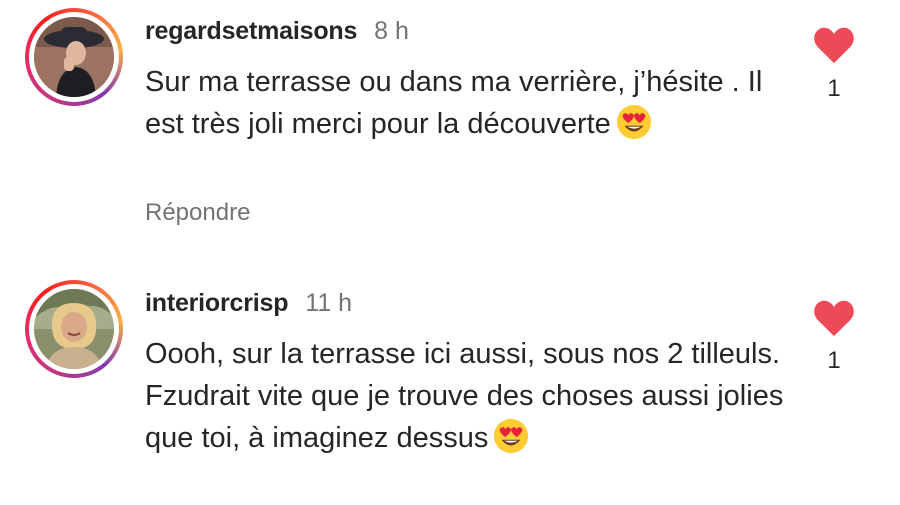  What do you see at coordinates (216, 303) in the screenshot?
I see `comment-username: interiorcrisp` at bounding box center [216, 303].